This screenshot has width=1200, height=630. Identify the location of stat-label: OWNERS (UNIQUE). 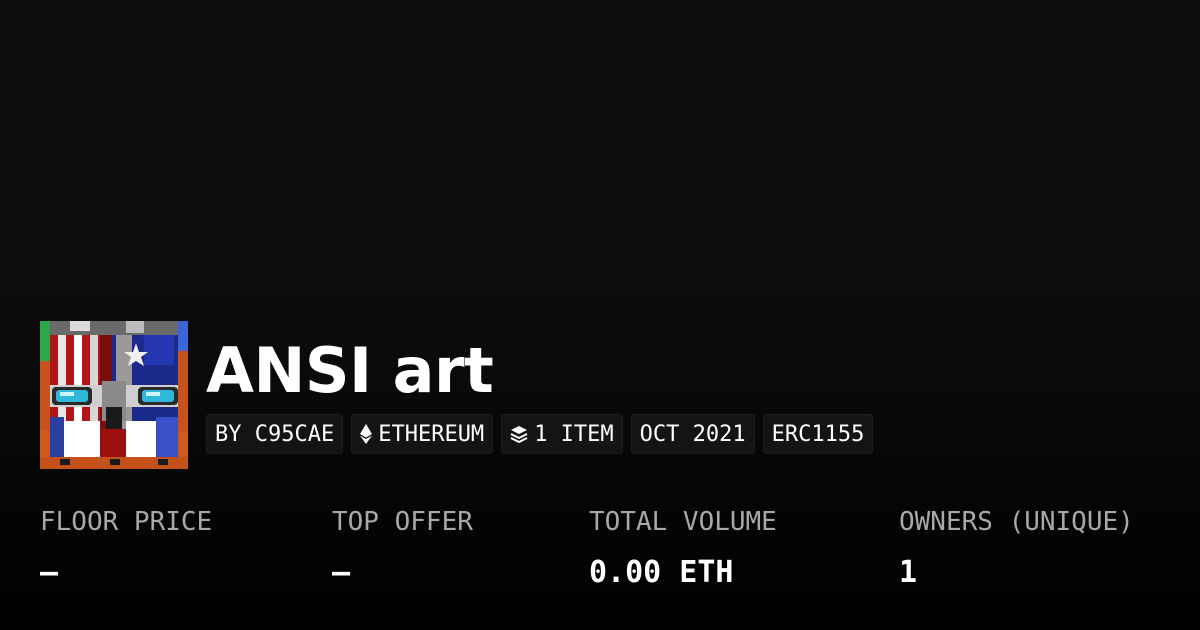
(1016, 522).